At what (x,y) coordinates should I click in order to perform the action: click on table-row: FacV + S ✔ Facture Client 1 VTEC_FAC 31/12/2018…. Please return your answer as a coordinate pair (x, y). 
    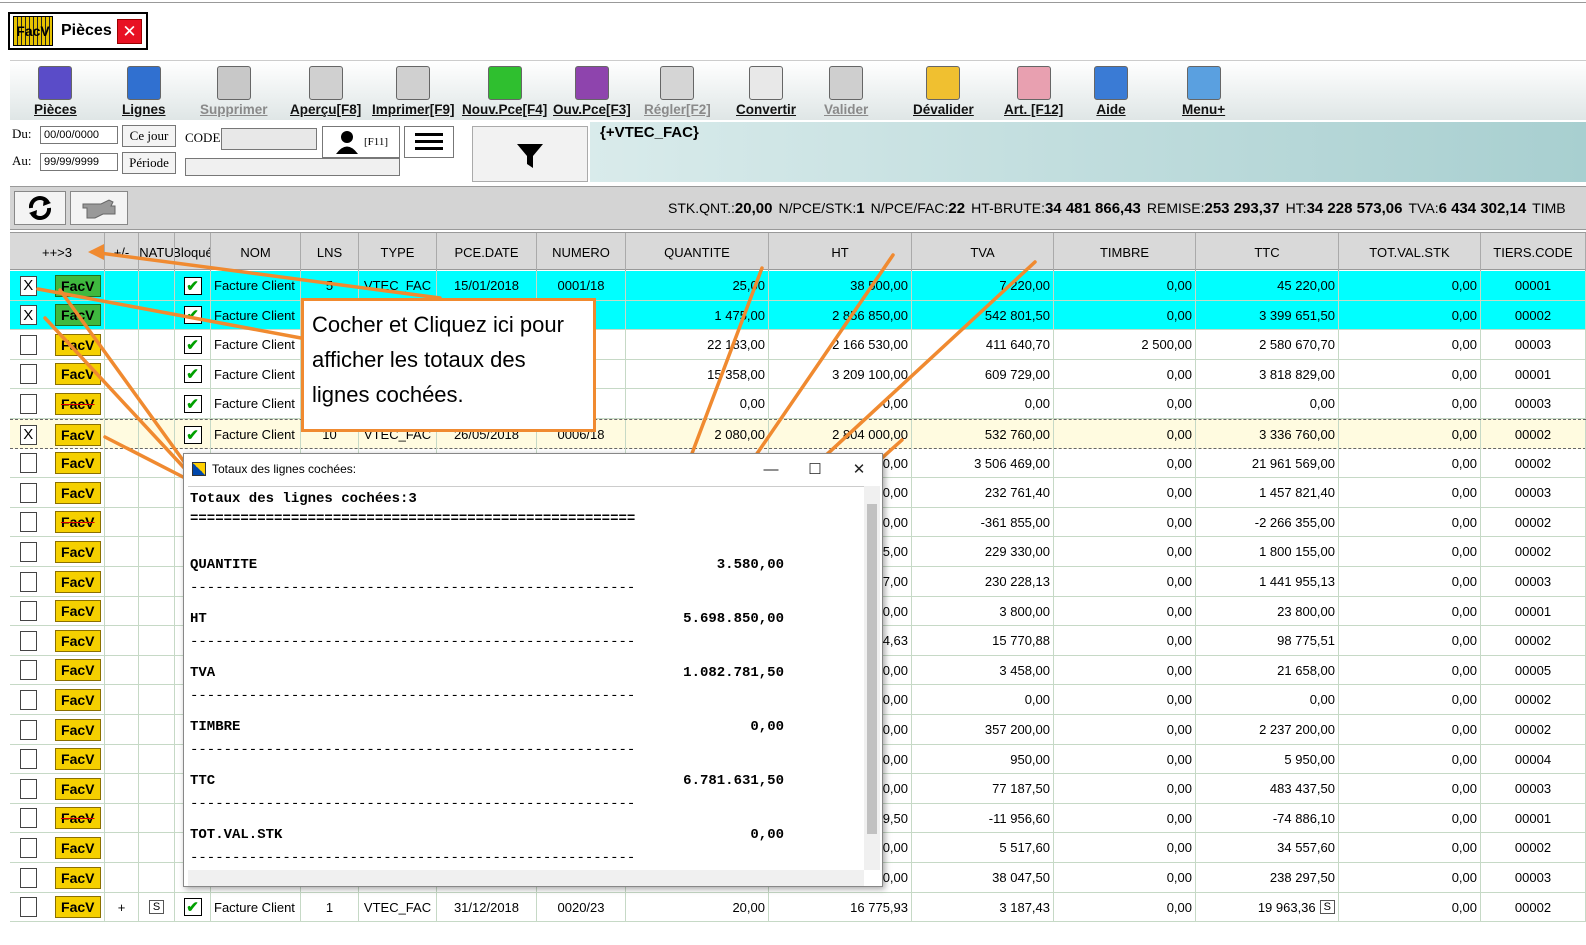
    Looking at the image, I should click on (798, 907).